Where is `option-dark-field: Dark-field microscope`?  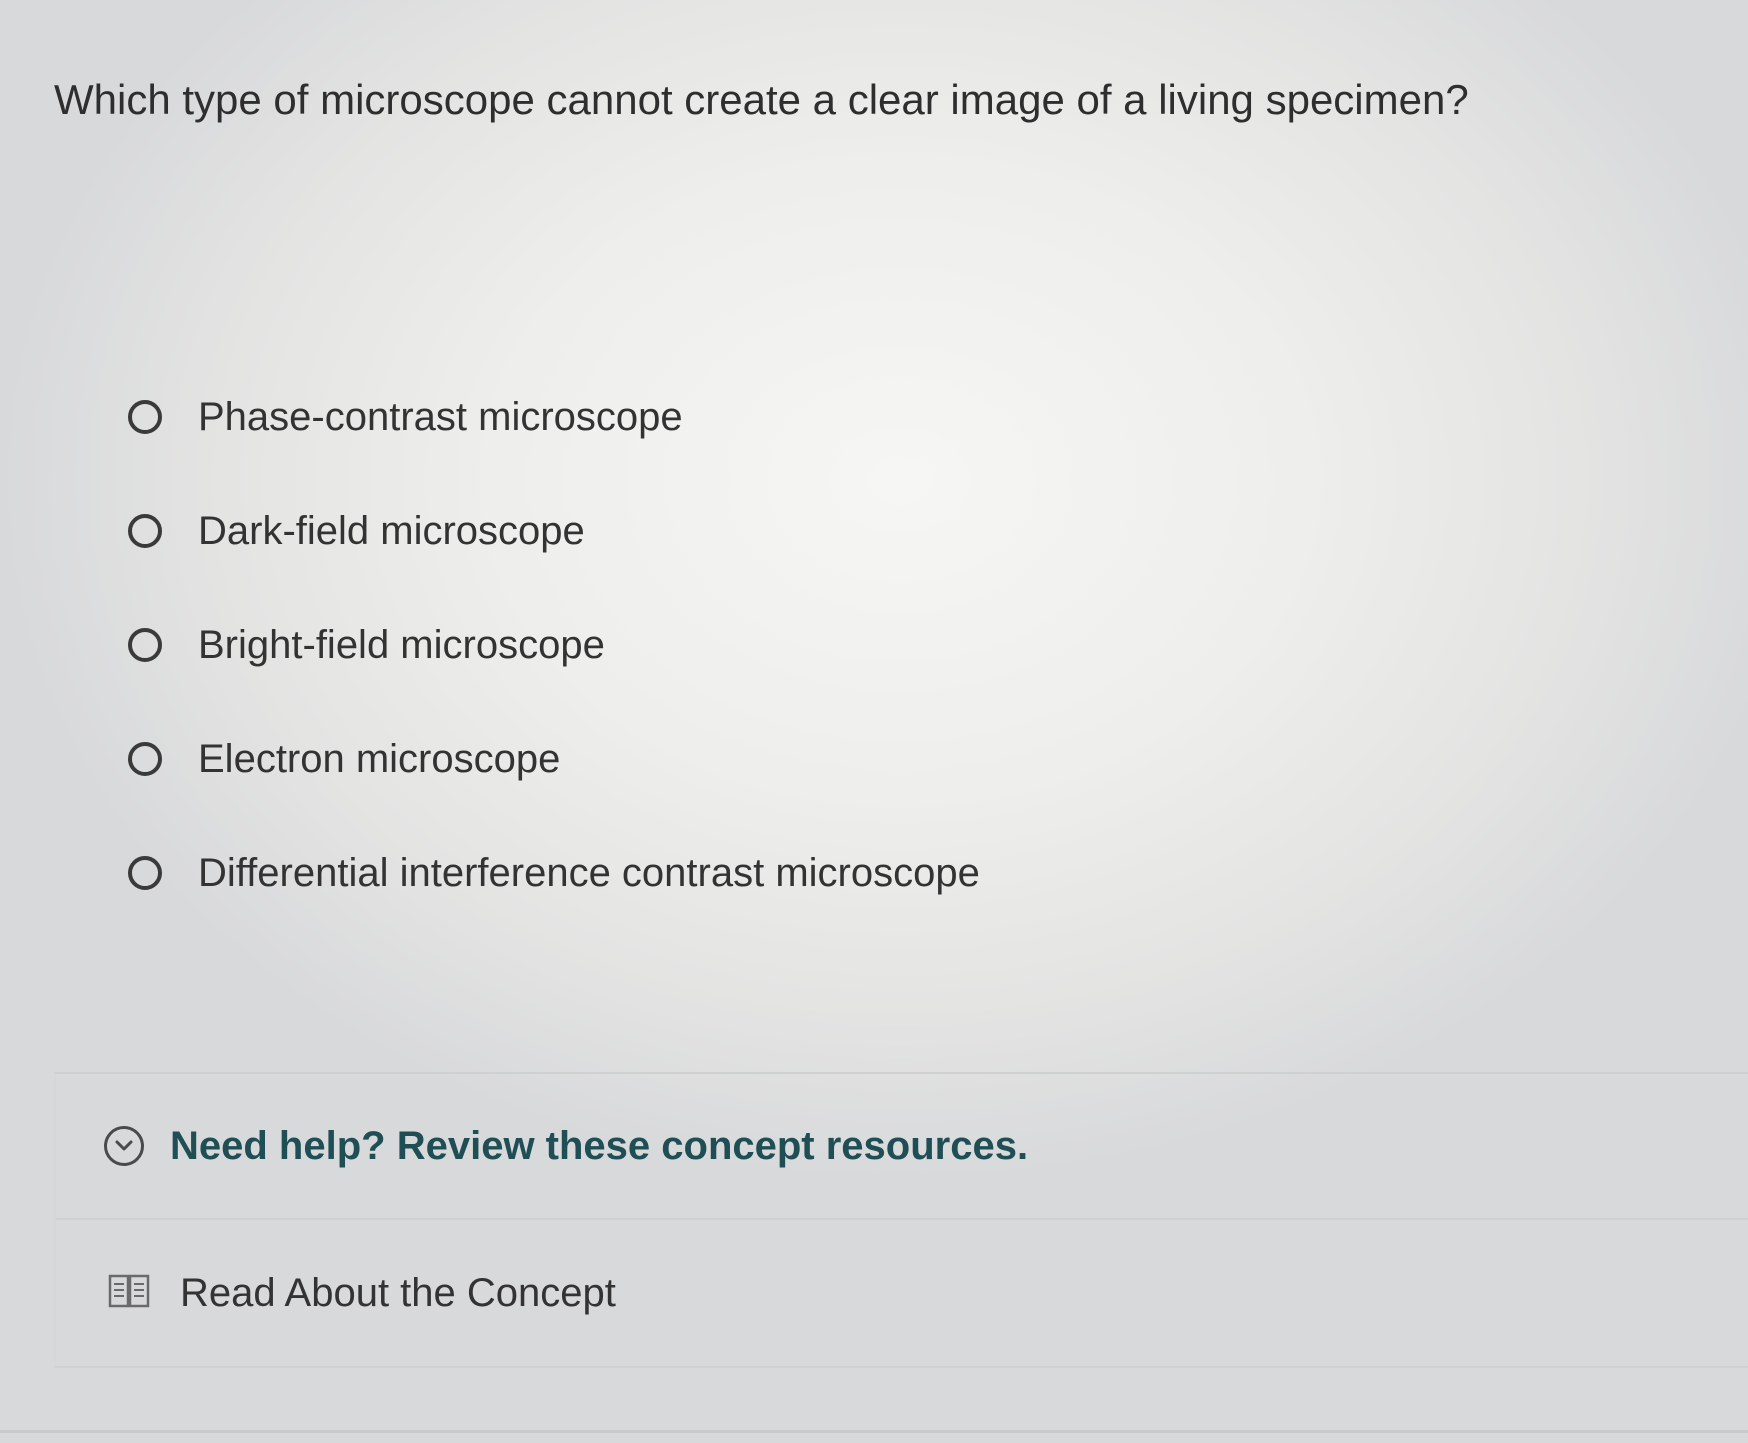
option-dark-field: Dark-field microscope is located at coordinates (554, 531).